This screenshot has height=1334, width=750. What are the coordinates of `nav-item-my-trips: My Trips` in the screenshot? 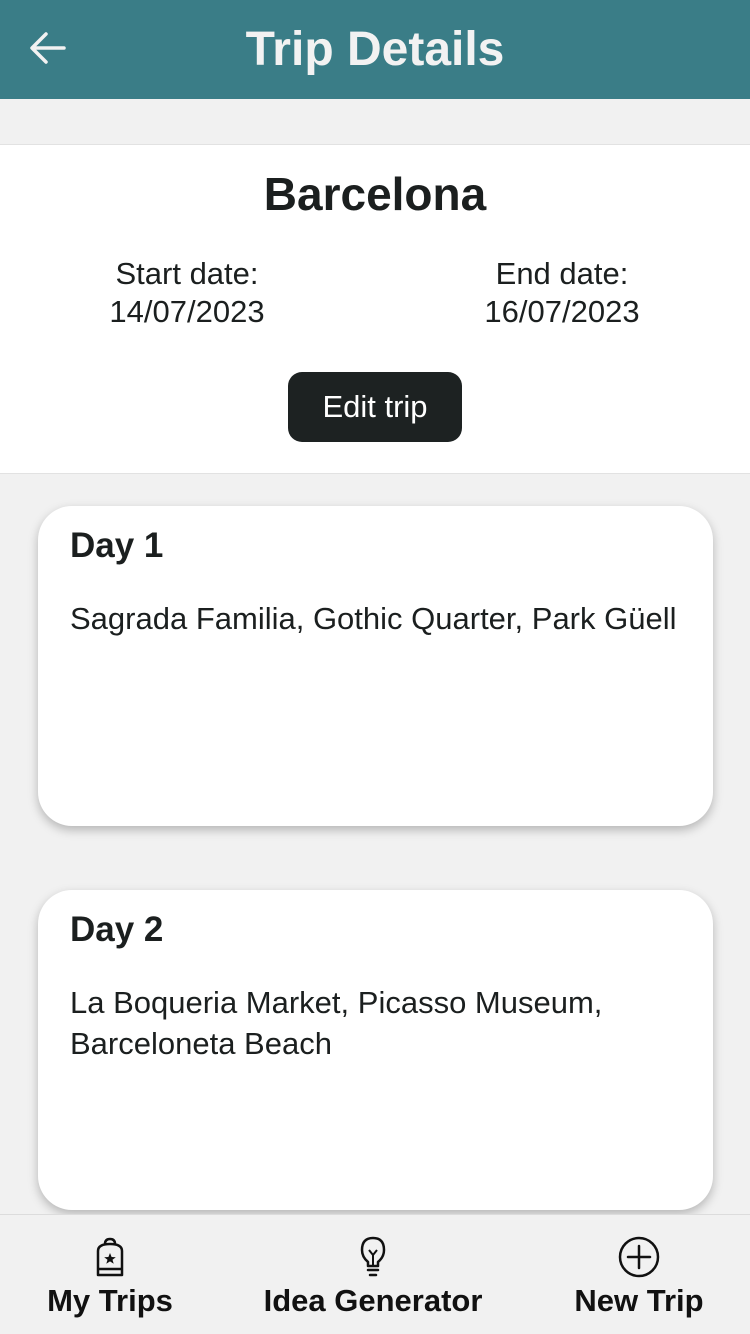 It's located at (110, 1274).